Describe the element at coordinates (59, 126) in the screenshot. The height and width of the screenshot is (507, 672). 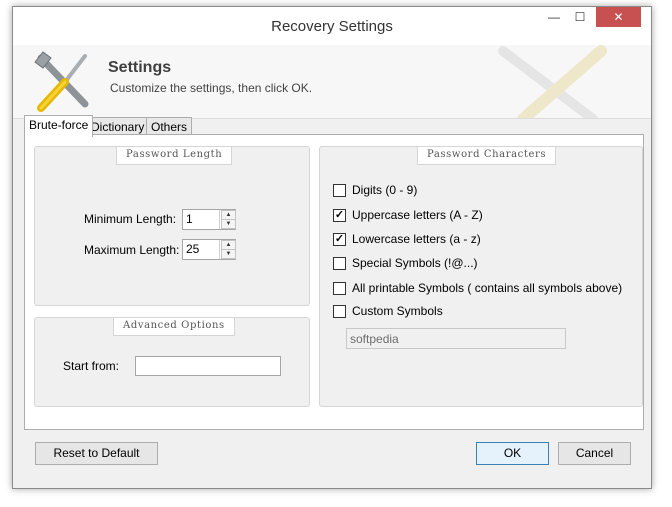
I see `tab-brute-force: Brute-force` at that location.